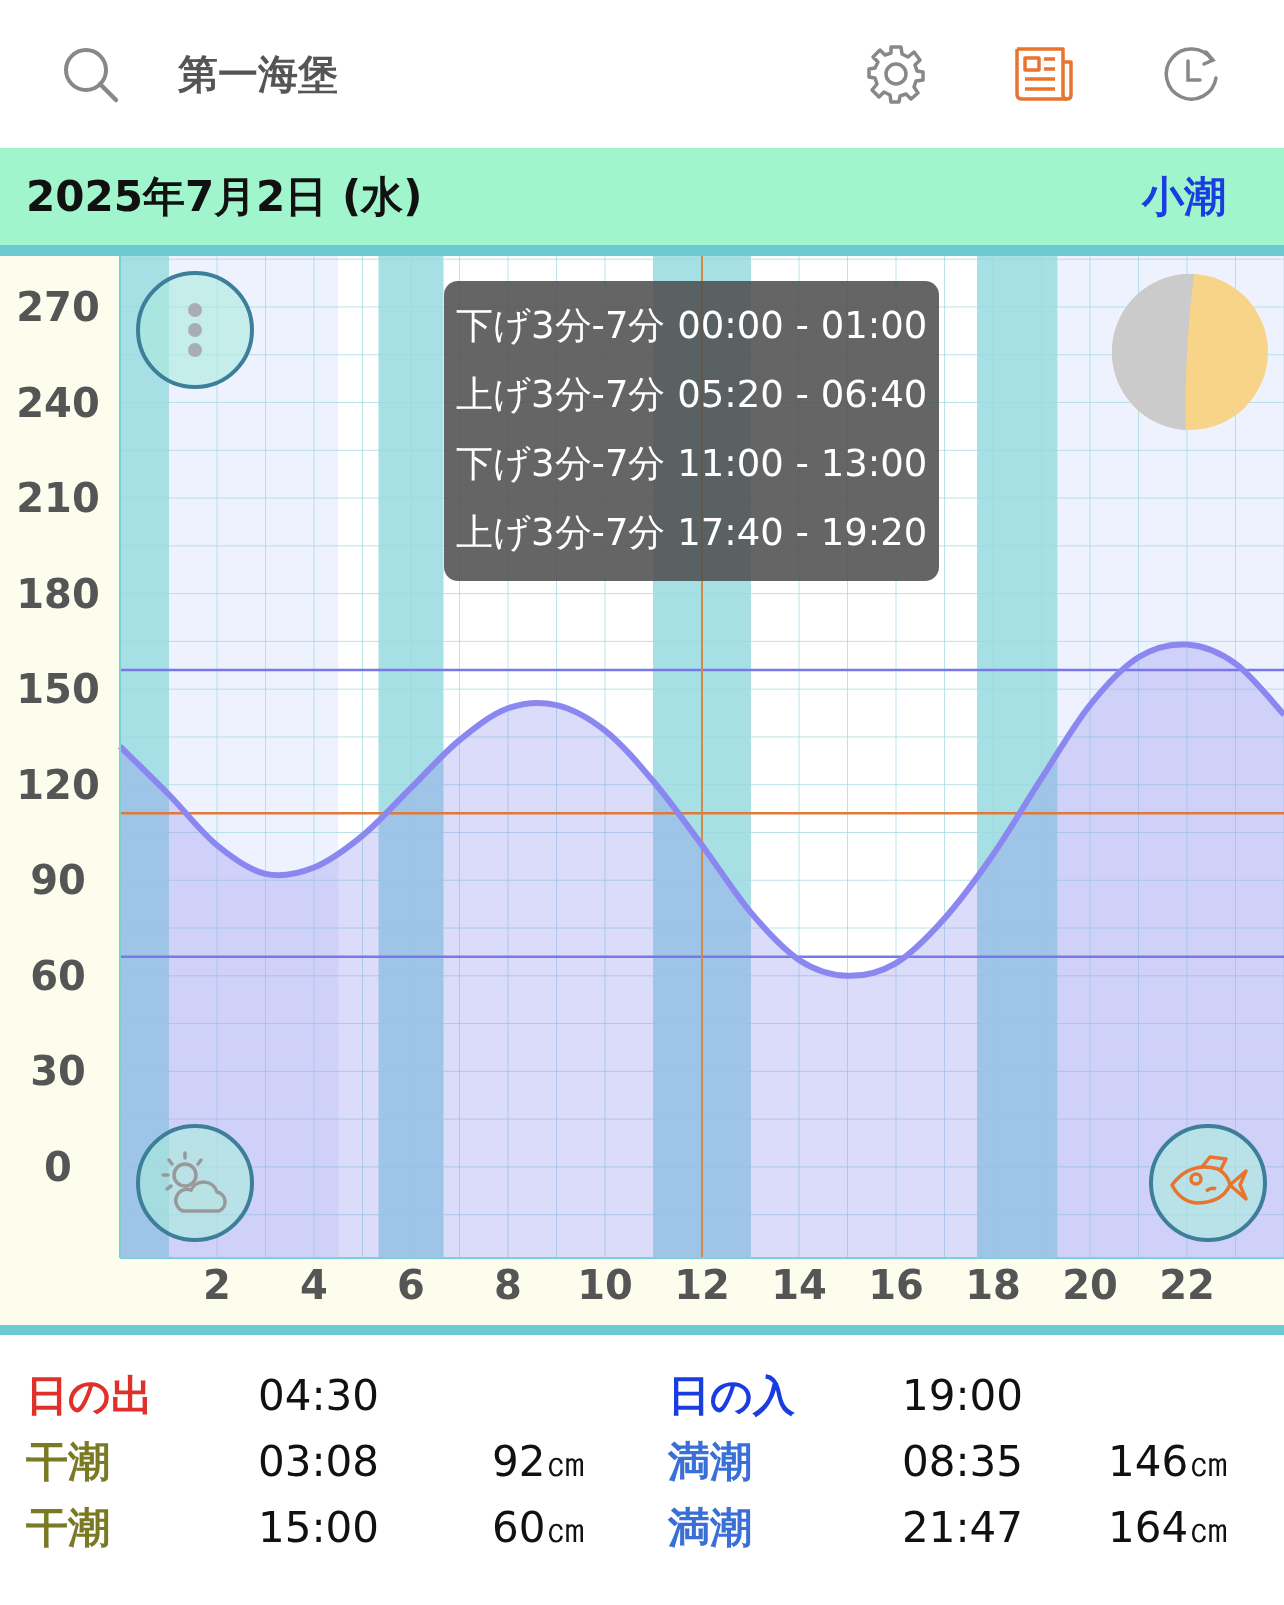  I want to click on more-icon, so click(195, 330).